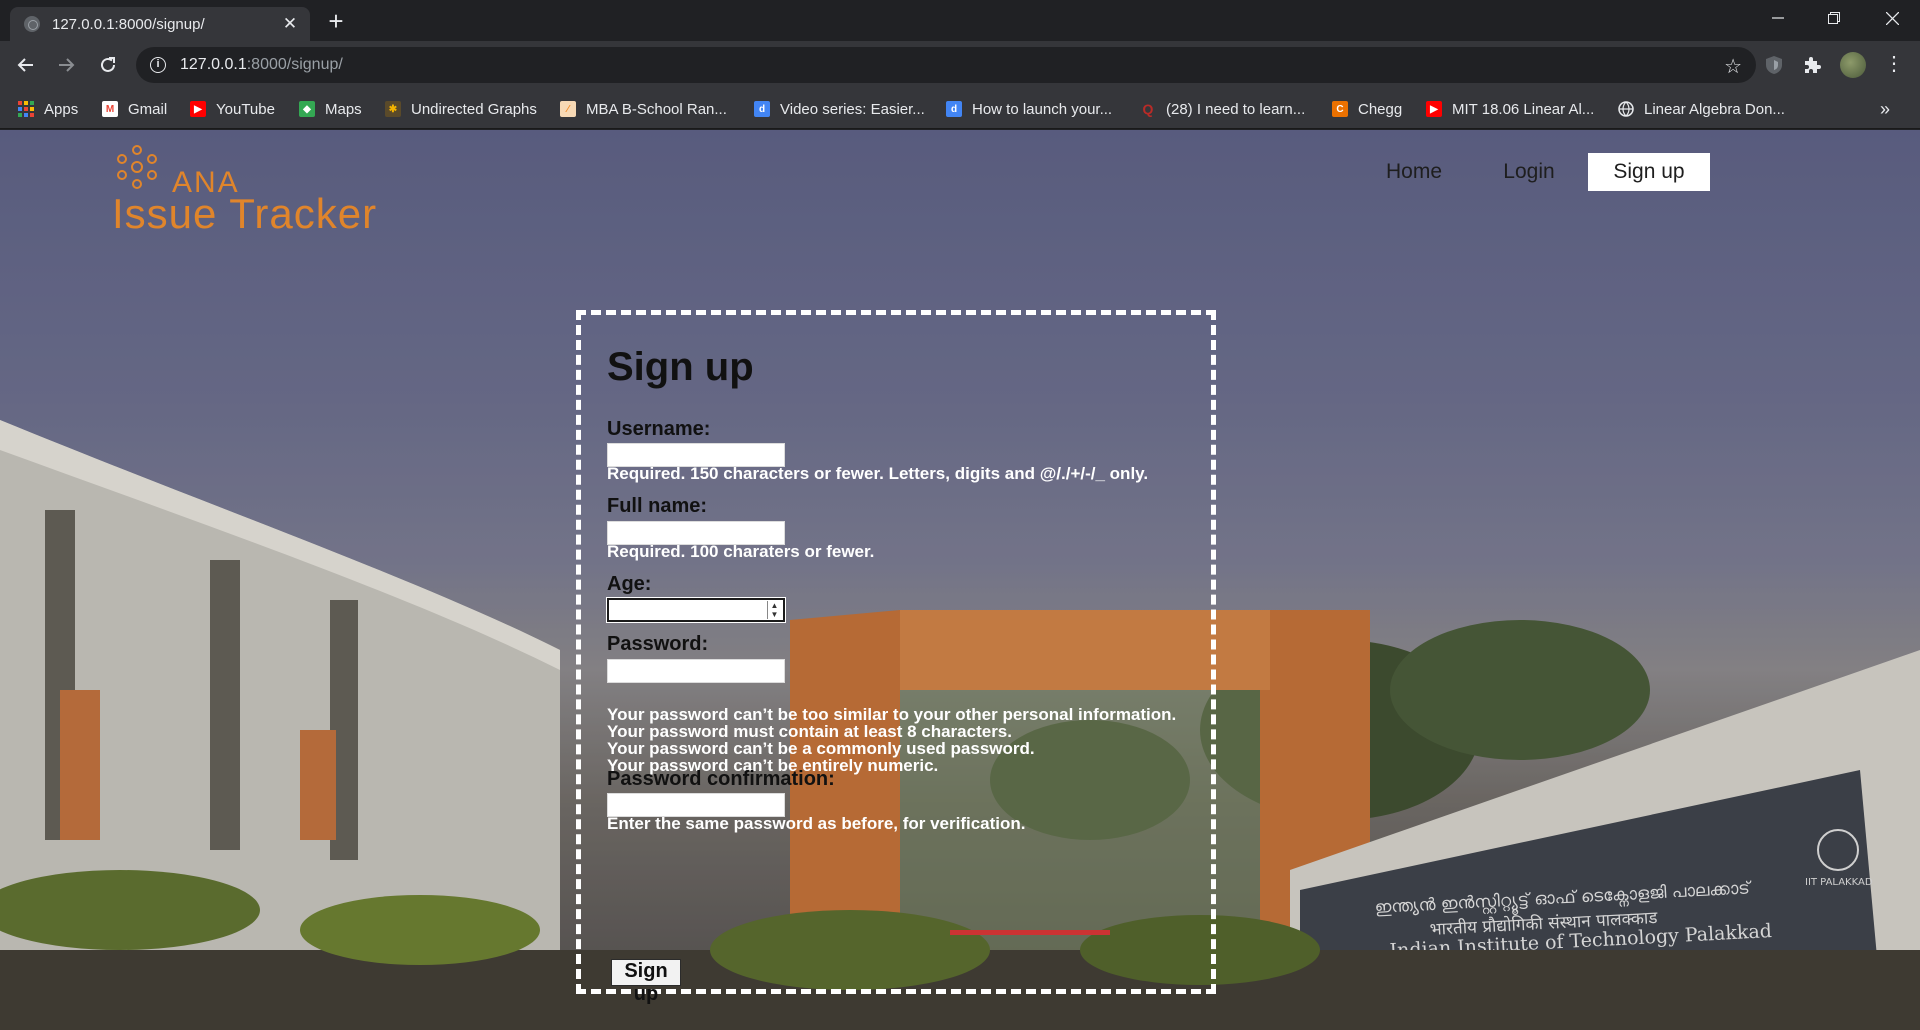 Image resolution: width=1920 pixels, height=1030 pixels. What do you see at coordinates (1853, 65) in the screenshot?
I see `profile-avatar` at bounding box center [1853, 65].